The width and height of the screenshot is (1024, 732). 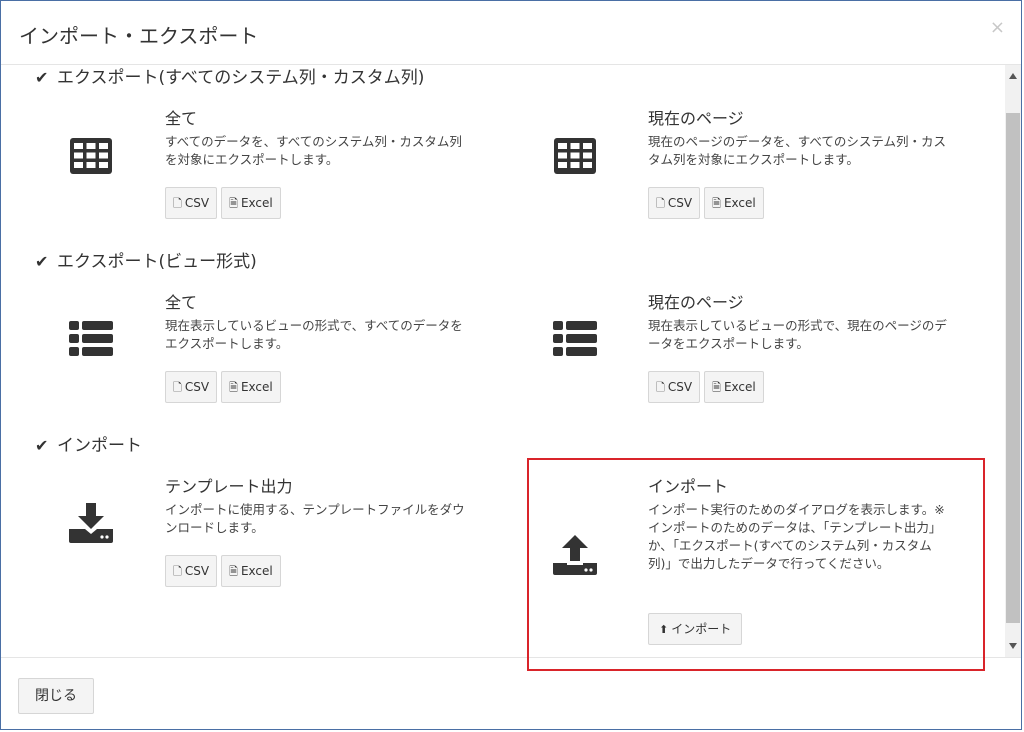 What do you see at coordinates (797, 334) in the screenshot?
I see `card-description: 現在表示しているビューの形式で、現在のページのデータをエクスポートします。` at bounding box center [797, 334].